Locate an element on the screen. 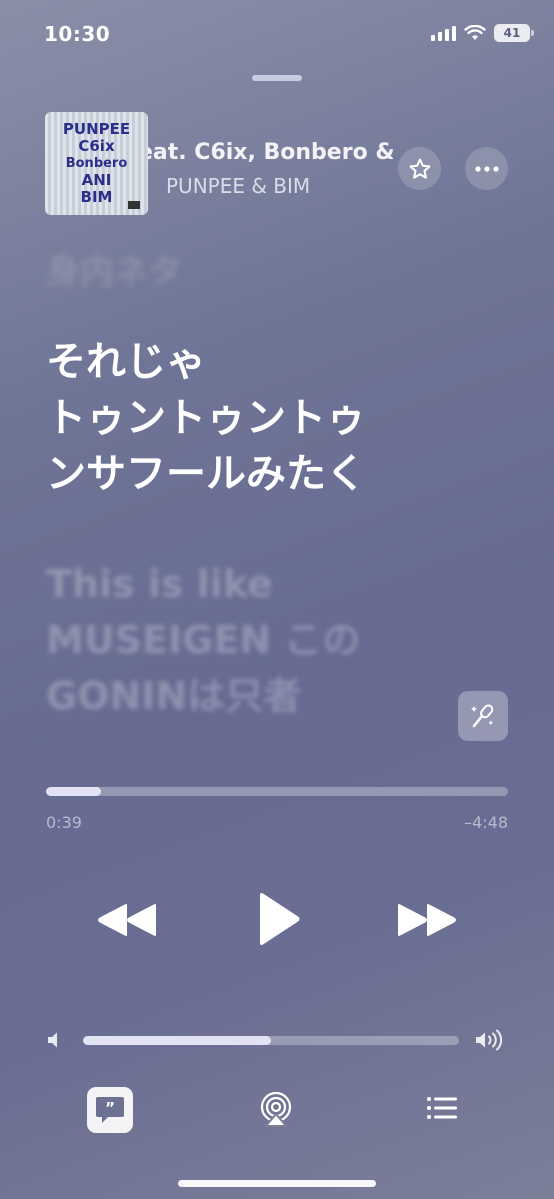  elapsed-time: 0:39 is located at coordinates (64, 822).